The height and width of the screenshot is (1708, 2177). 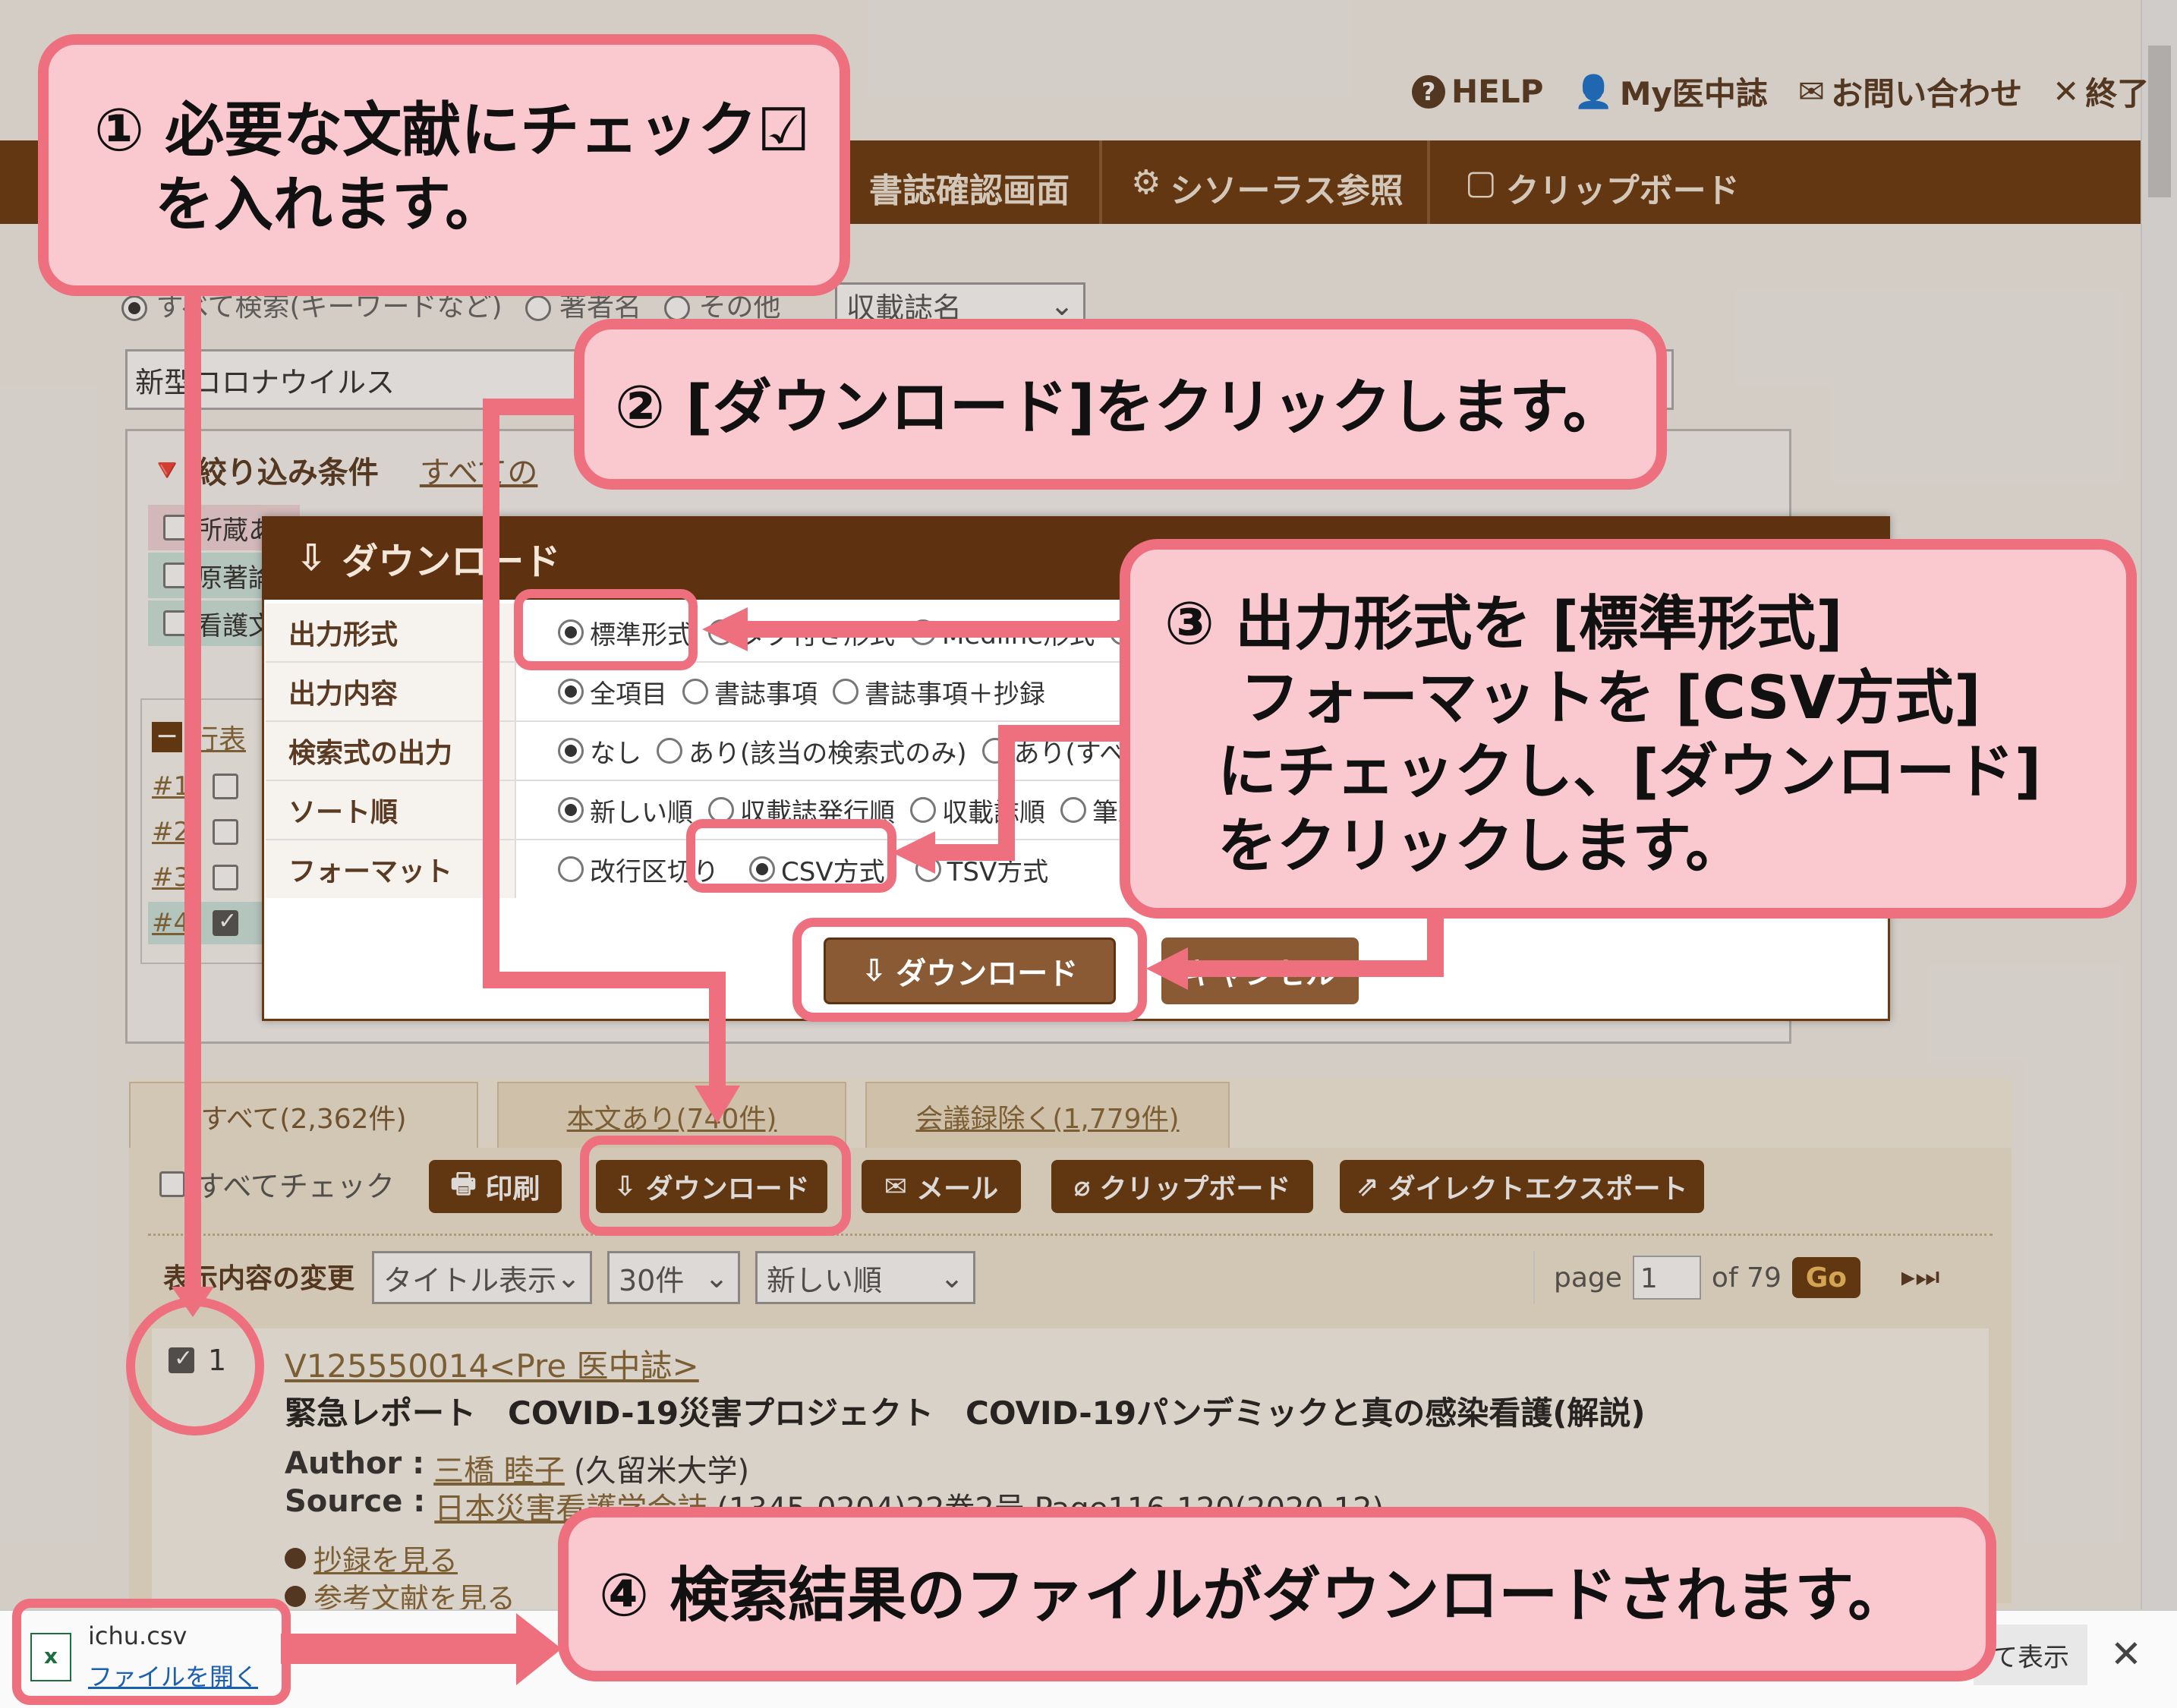 I want to click on callout-step2: ② [ダウンロード]をクリックします。, so click(x=1121, y=404).